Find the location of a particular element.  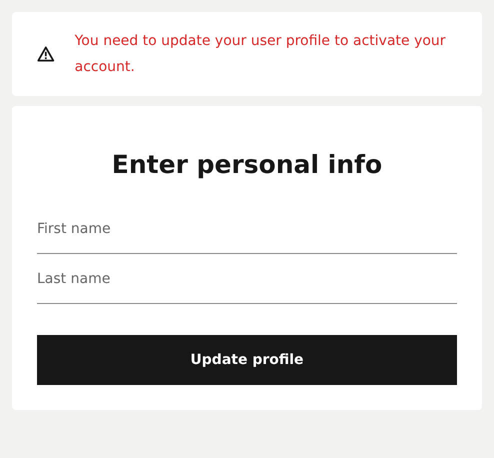

warning-icon is located at coordinates (46, 54).